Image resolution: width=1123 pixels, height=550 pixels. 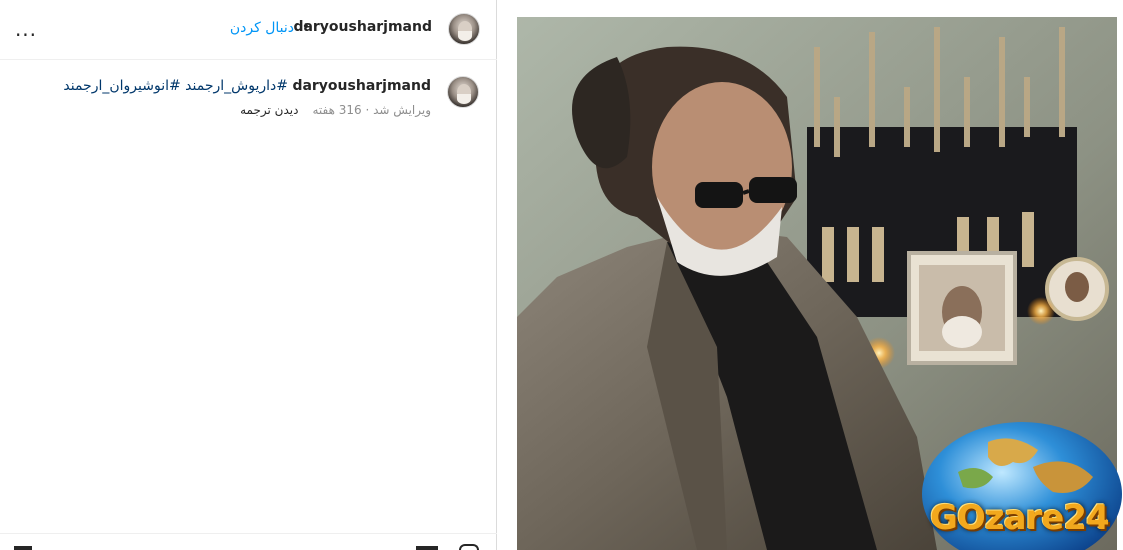 What do you see at coordinates (175, 86) in the screenshot?
I see `caption-hashtags: #داریوش_ارجمند #انوشیروان_ارجمند` at bounding box center [175, 86].